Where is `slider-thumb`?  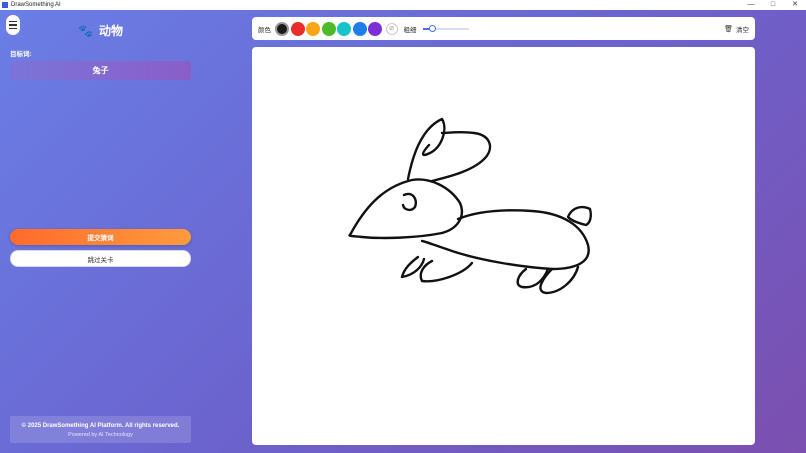
slider-thumb is located at coordinates (432, 28).